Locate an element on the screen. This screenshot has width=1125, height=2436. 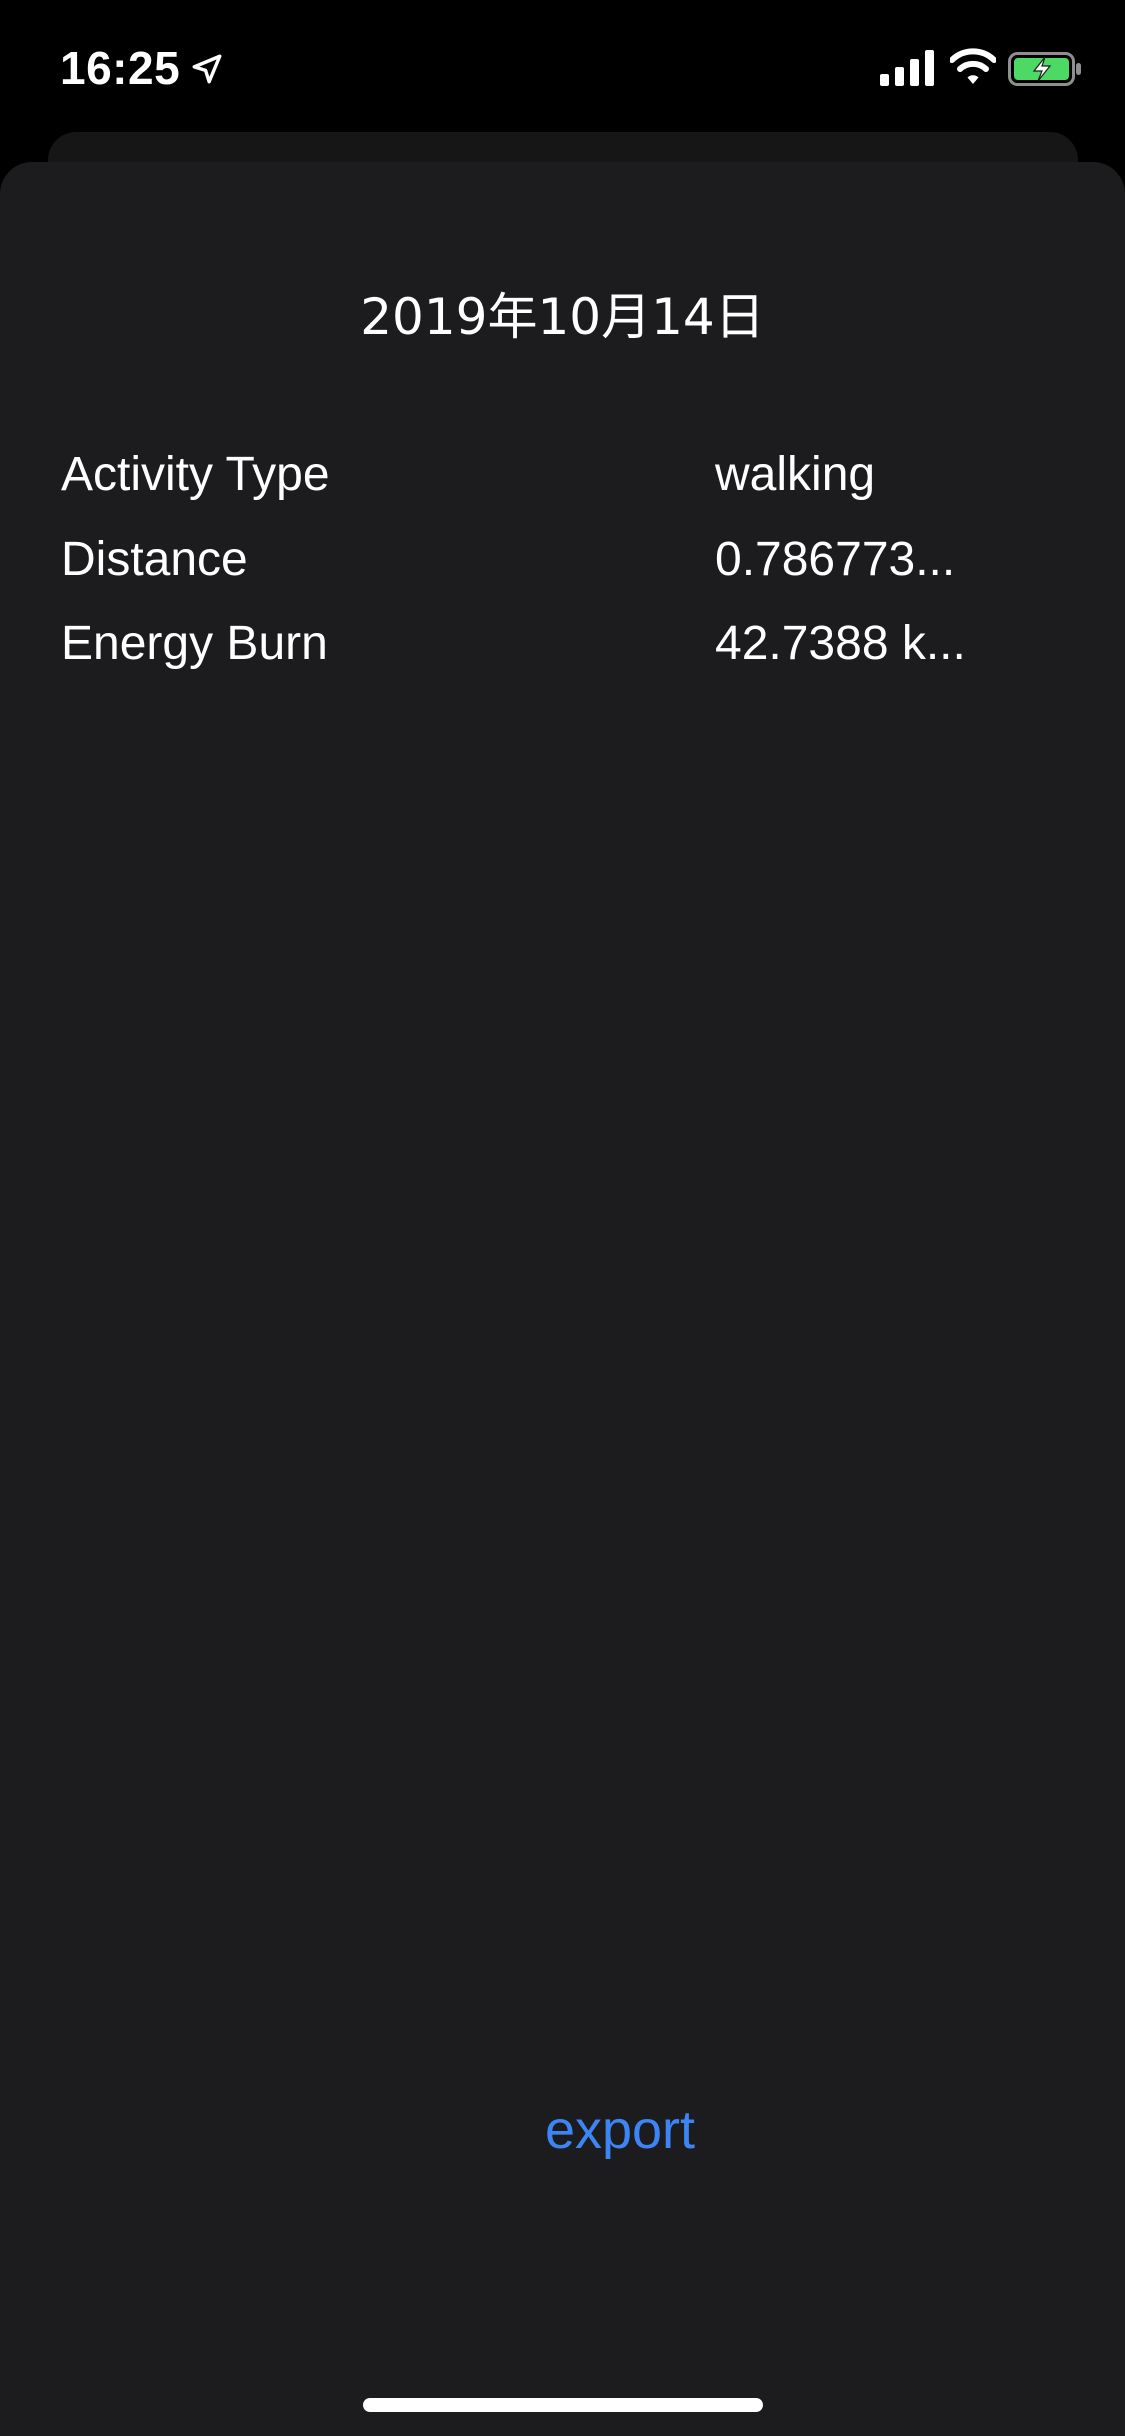
location-arrow-icon is located at coordinates (207, 69).